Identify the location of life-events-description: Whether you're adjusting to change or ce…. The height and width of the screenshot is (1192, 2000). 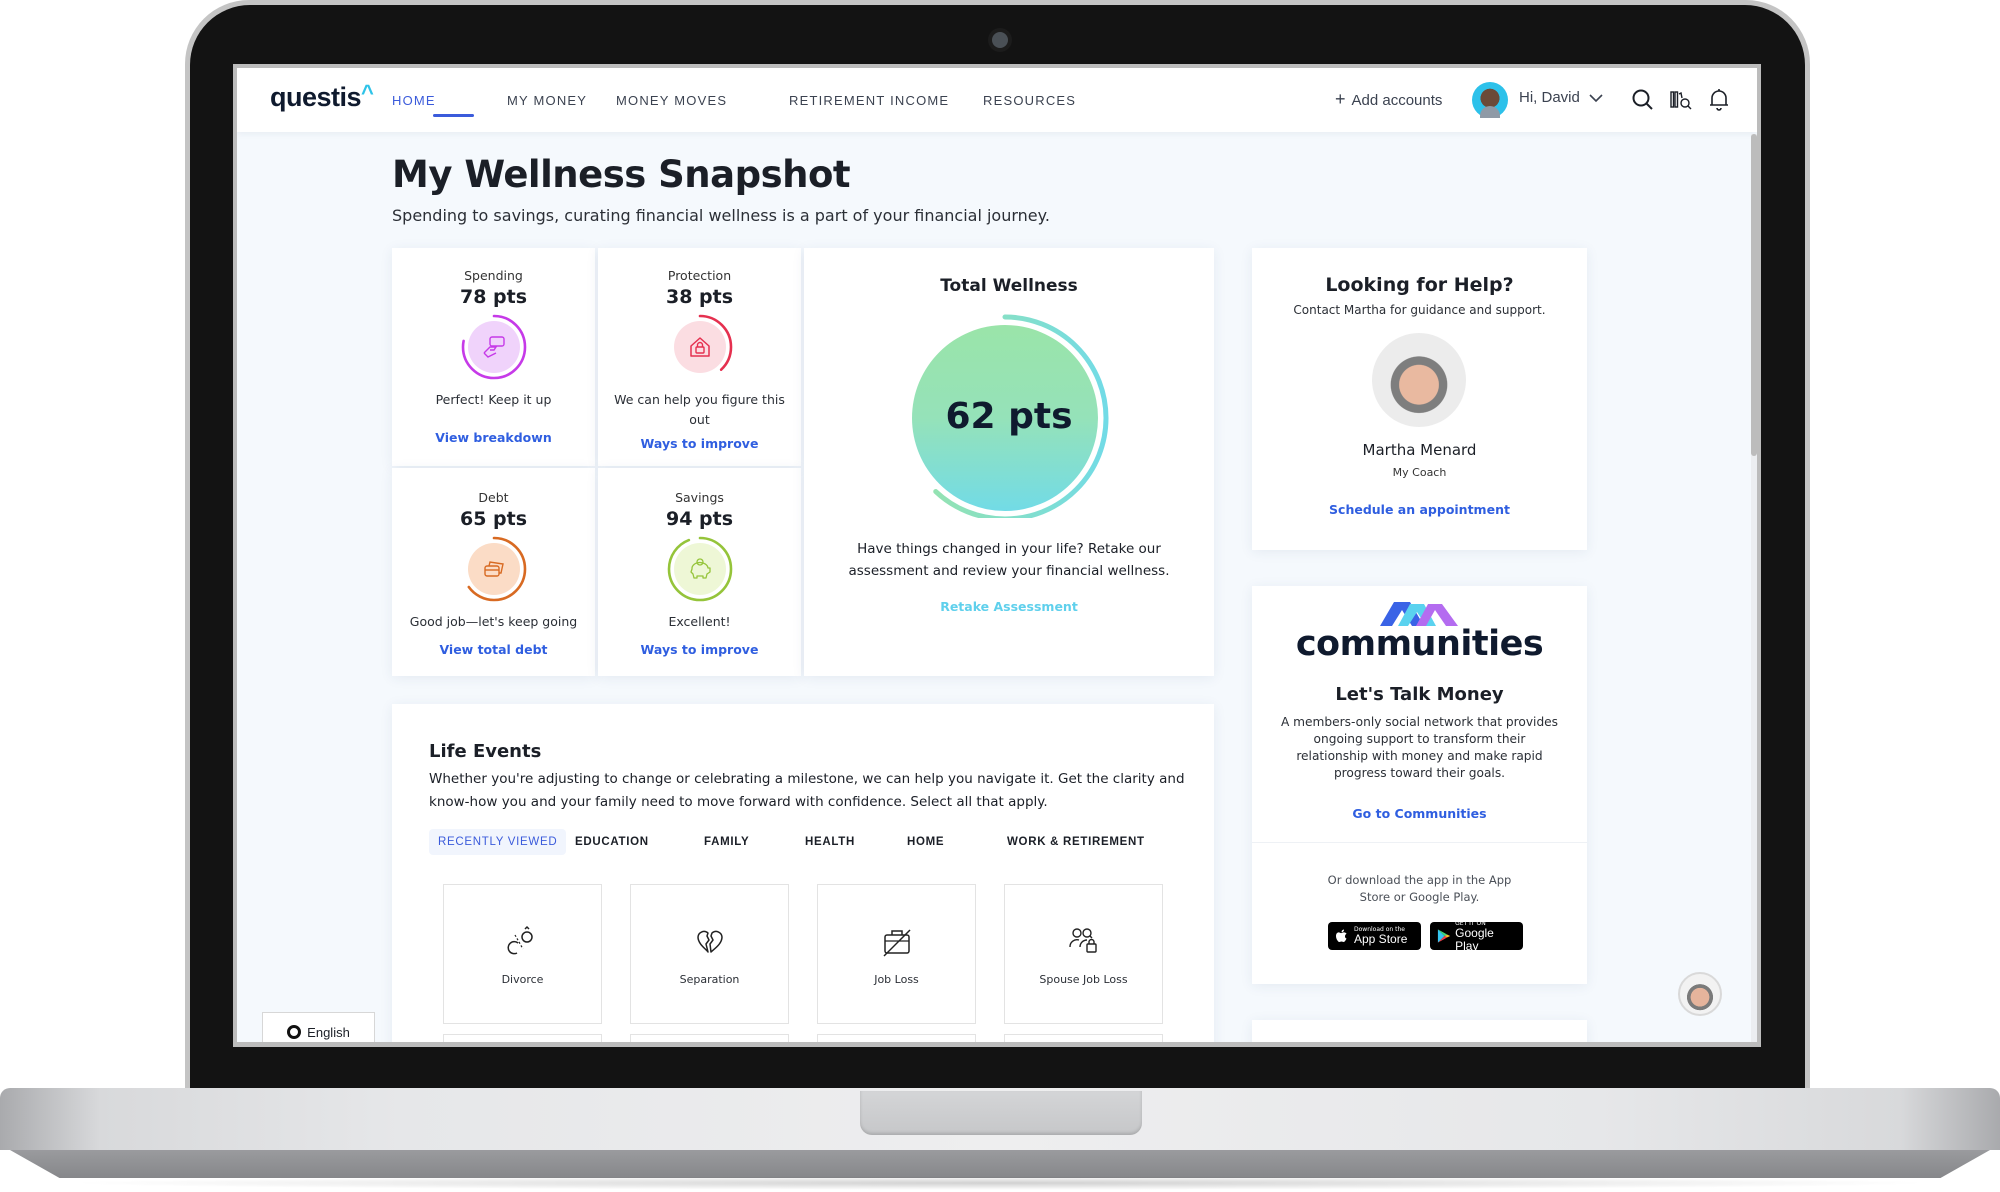
(807, 790).